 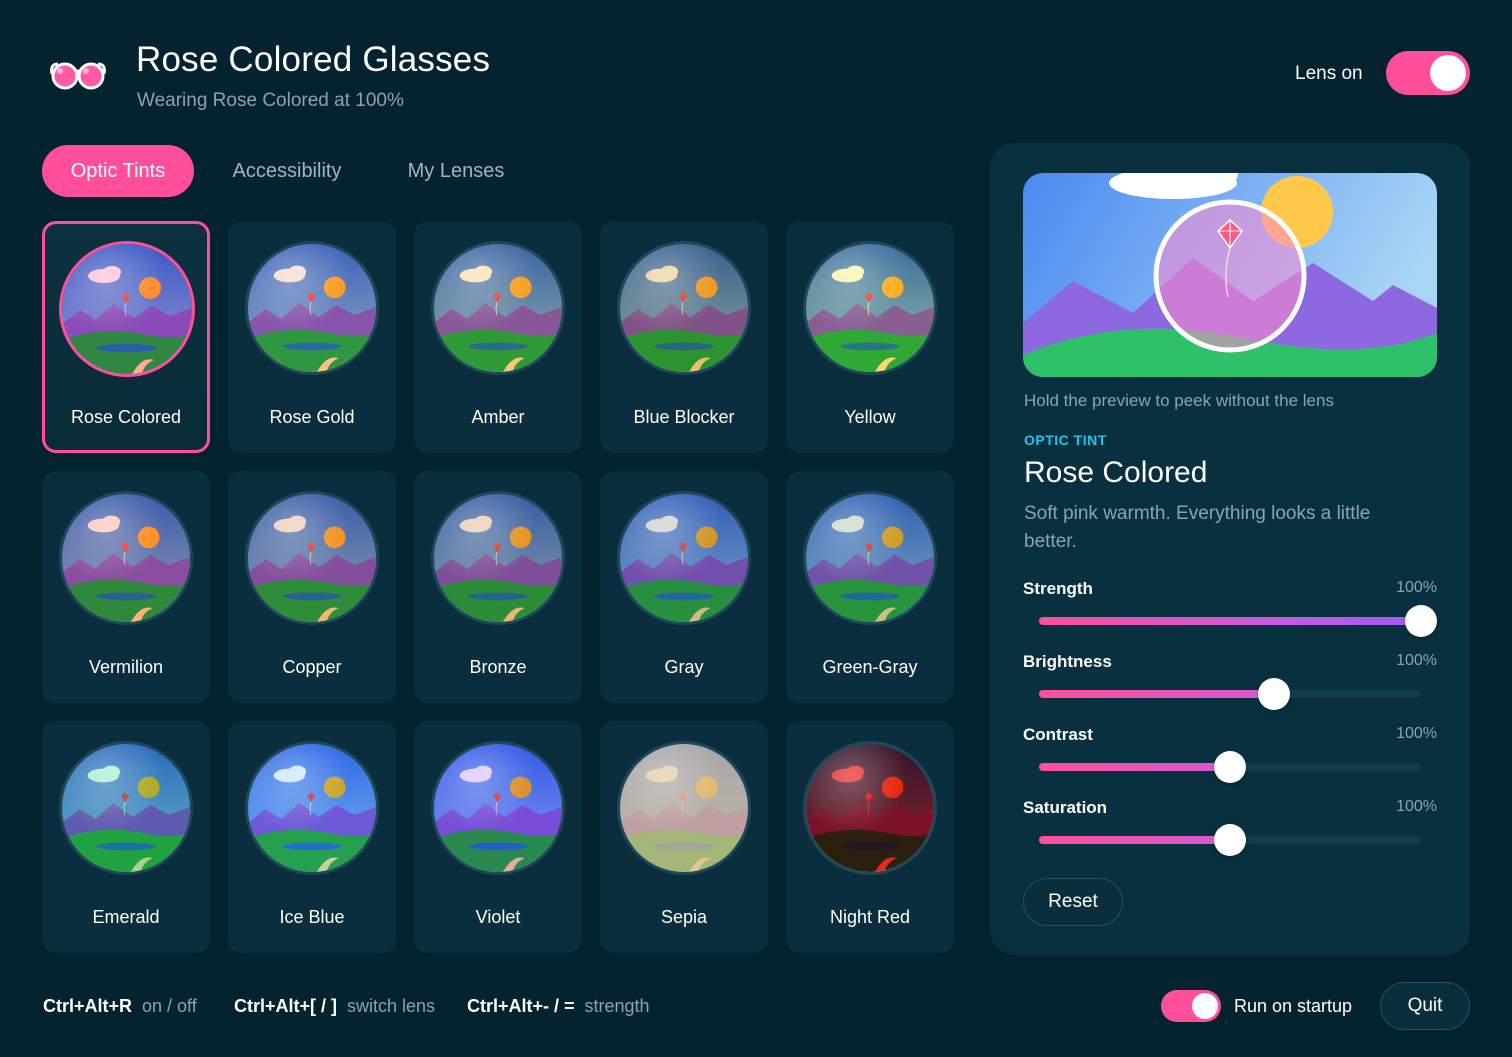 I want to click on glasses-icon, so click(x=78, y=74).